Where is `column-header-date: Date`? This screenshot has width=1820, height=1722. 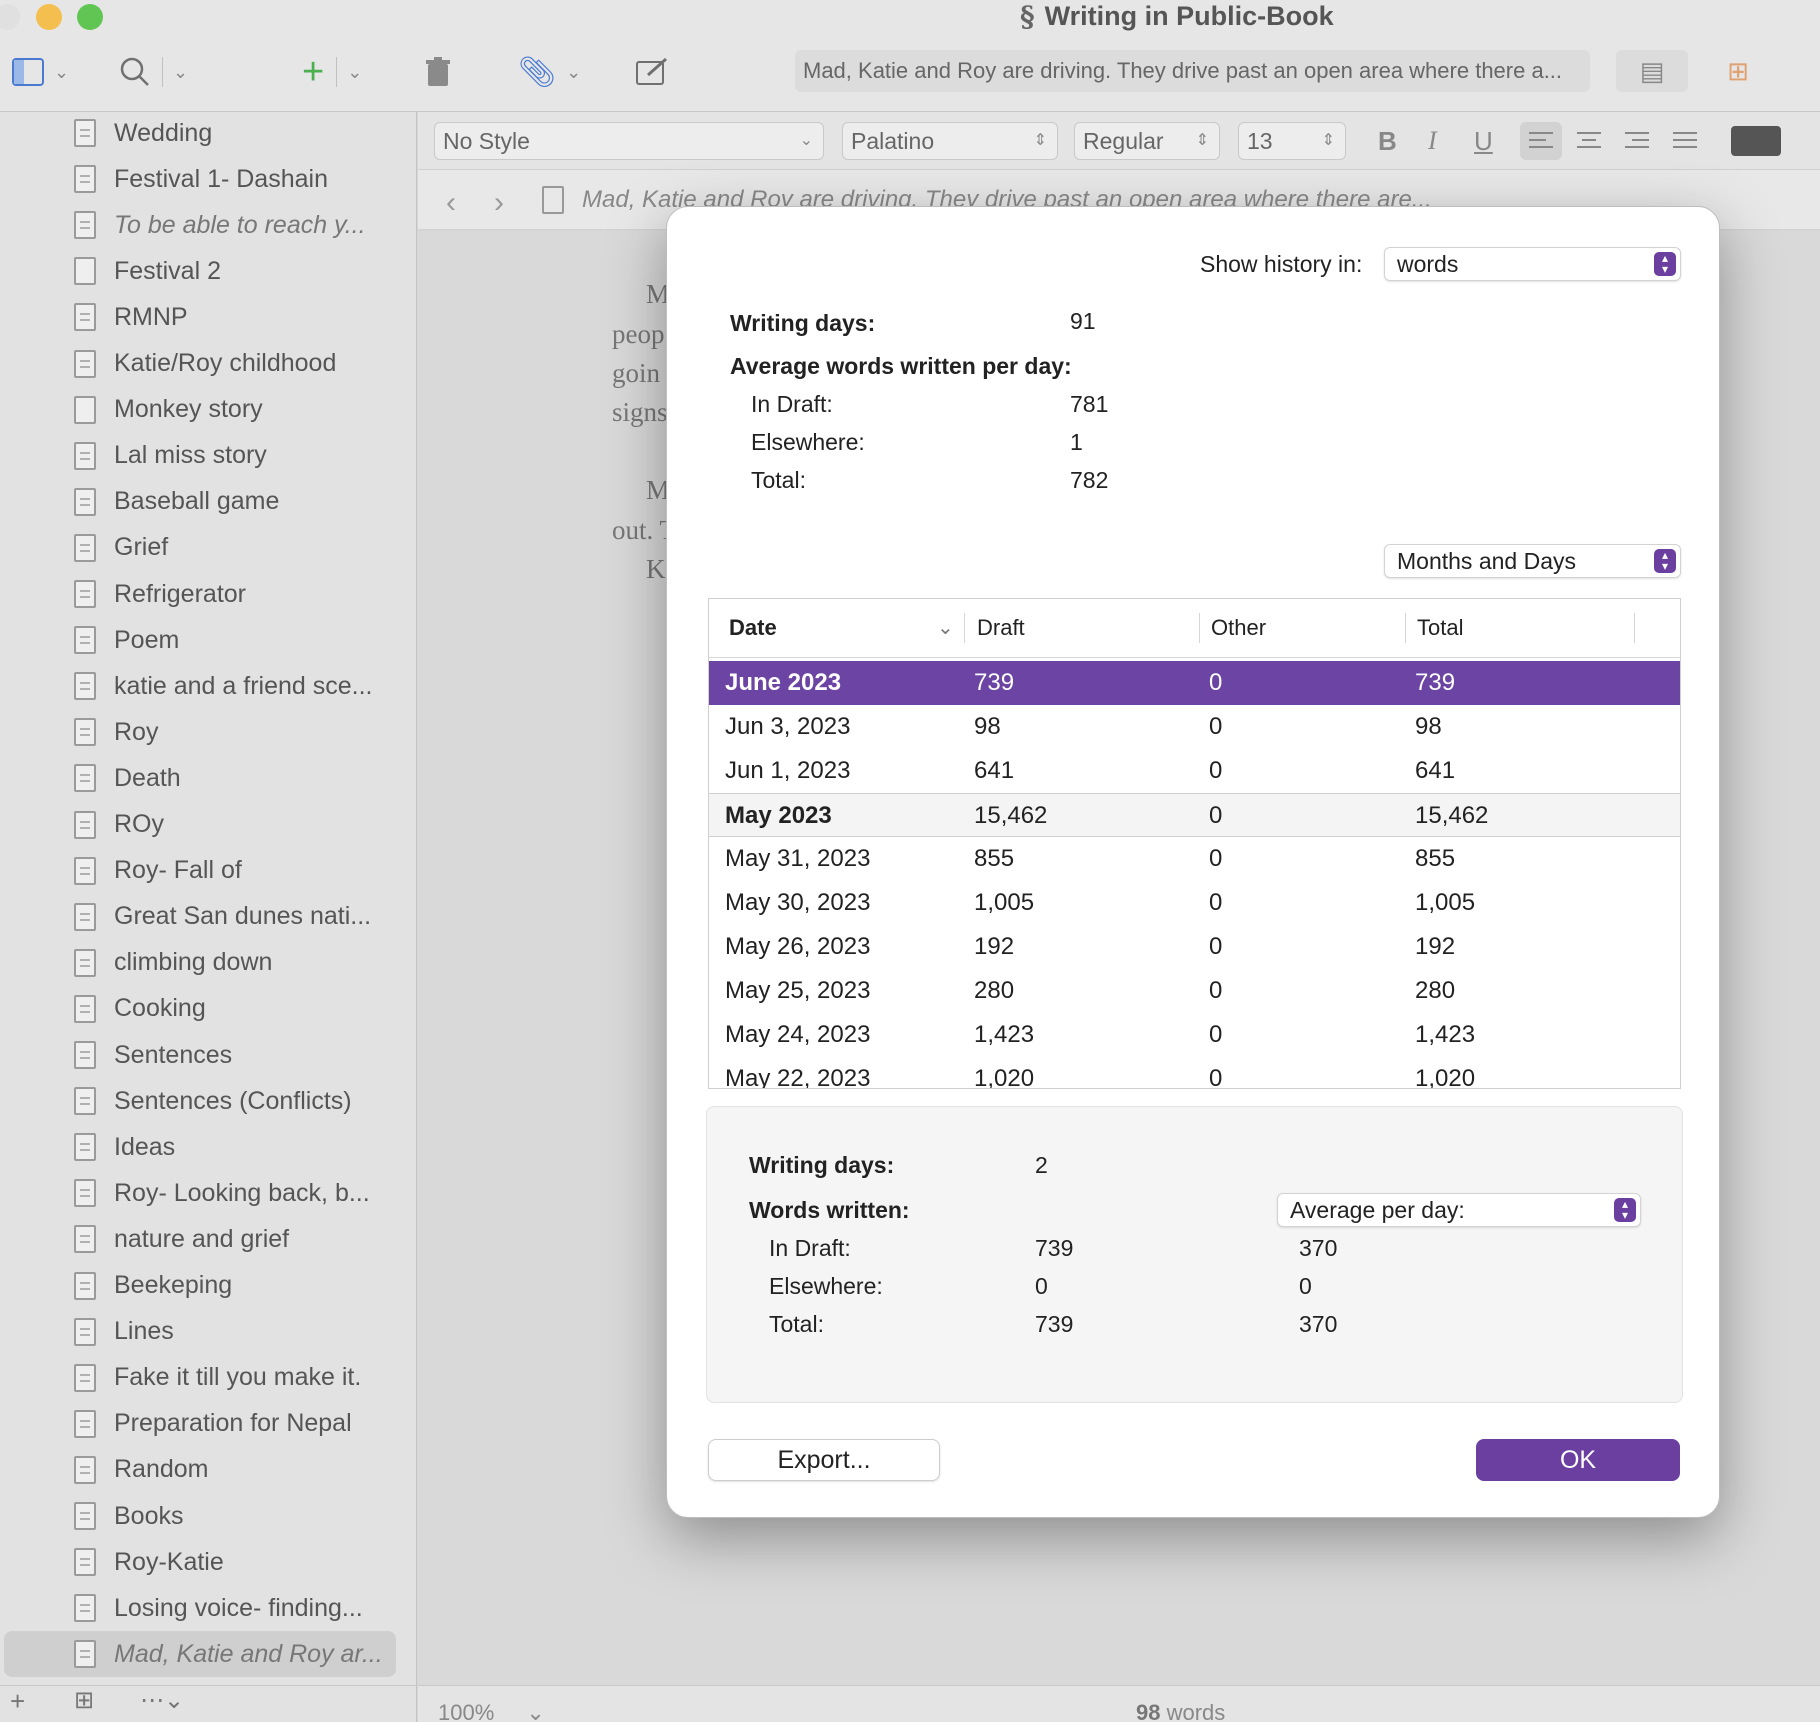 column-header-date: Date is located at coordinates (753, 628).